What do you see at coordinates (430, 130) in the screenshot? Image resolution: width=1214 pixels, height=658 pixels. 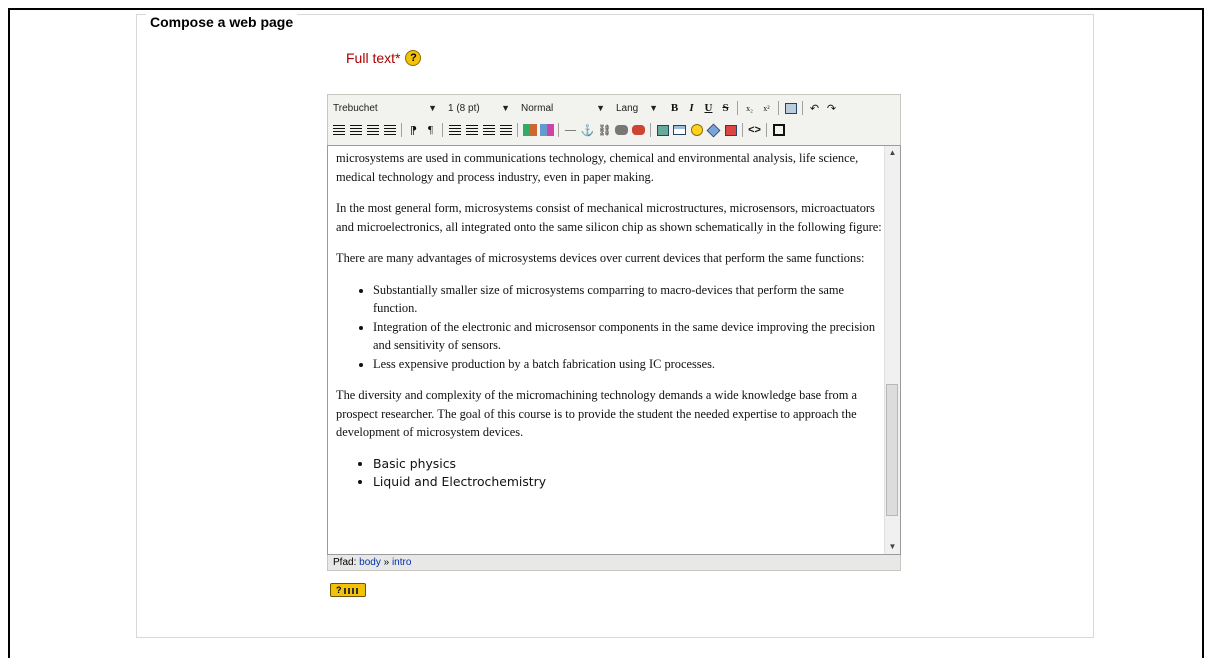 I see `rtl-button: ¶` at bounding box center [430, 130].